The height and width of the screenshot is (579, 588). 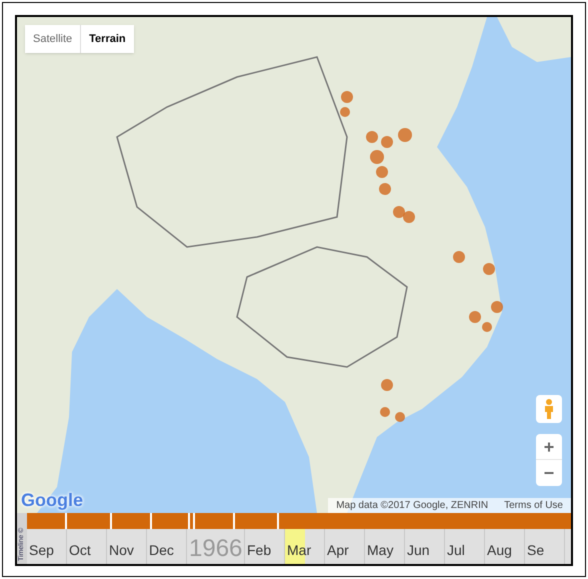 What do you see at coordinates (215, 549) in the screenshot?
I see `year-label: 1966` at bounding box center [215, 549].